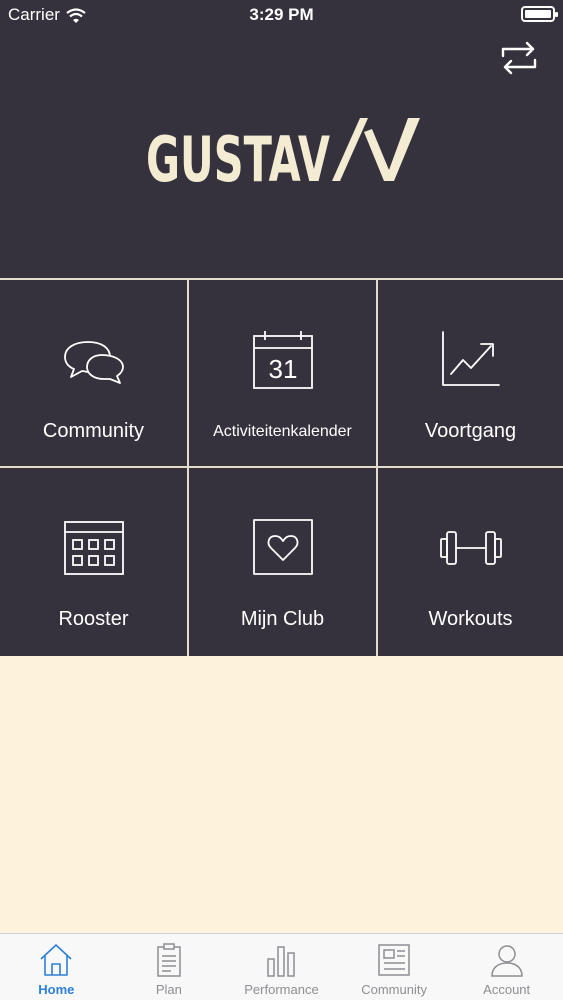 The image size is (563, 1000). I want to click on calendar-icon: 31, so click(282, 360).